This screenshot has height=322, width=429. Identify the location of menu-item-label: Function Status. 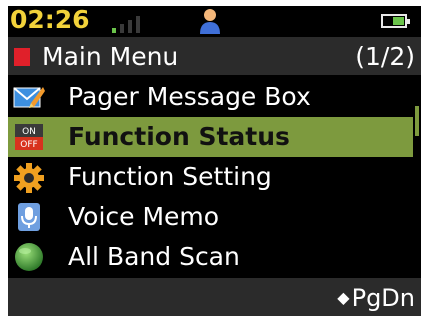
(179, 136).